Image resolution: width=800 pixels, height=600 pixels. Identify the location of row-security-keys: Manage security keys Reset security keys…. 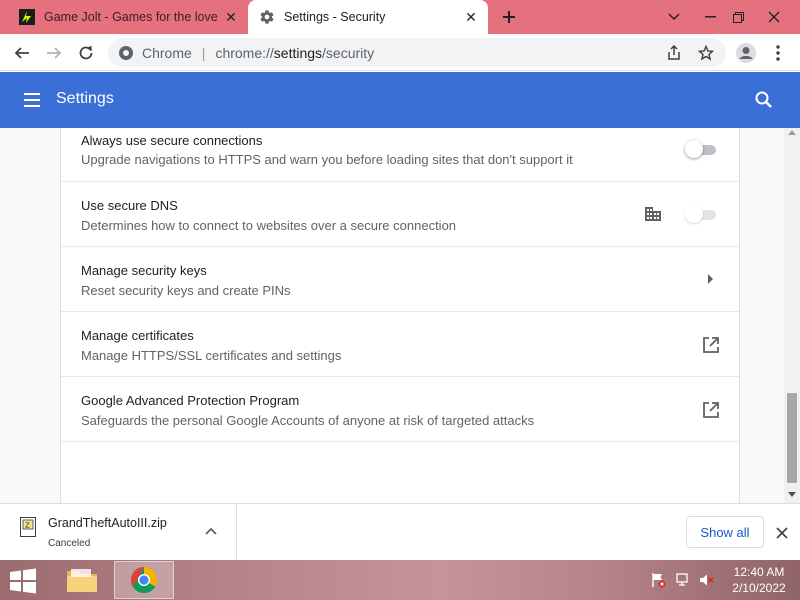
(400, 279).